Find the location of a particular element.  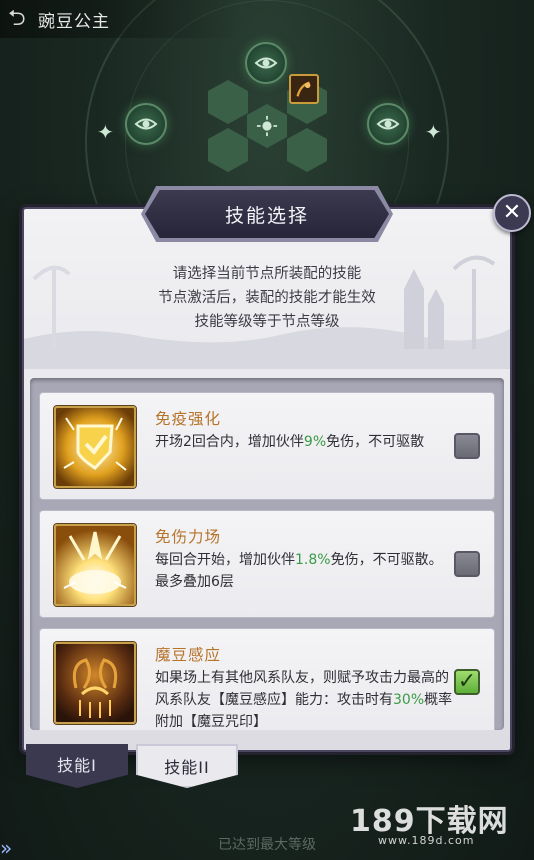

skill-card: 免疫强化 开场2回合内，增加伙伴9%免伤，不可驱散 is located at coordinates (267, 446).